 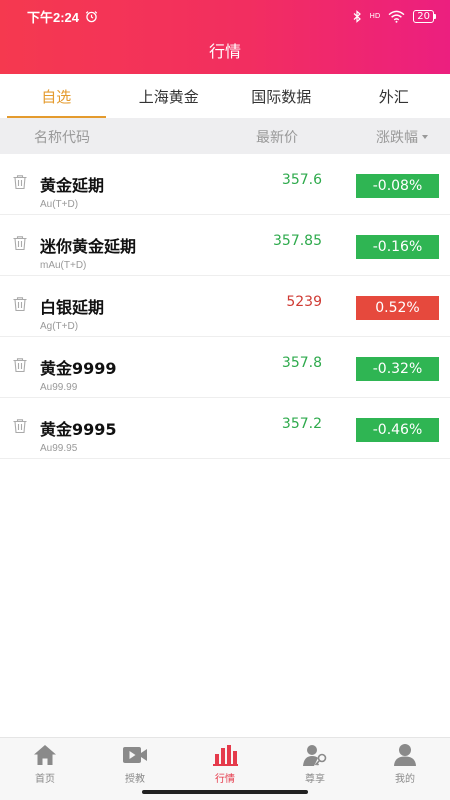 What do you see at coordinates (78, 368) in the screenshot?
I see `item-name: 黄金9999` at bounding box center [78, 368].